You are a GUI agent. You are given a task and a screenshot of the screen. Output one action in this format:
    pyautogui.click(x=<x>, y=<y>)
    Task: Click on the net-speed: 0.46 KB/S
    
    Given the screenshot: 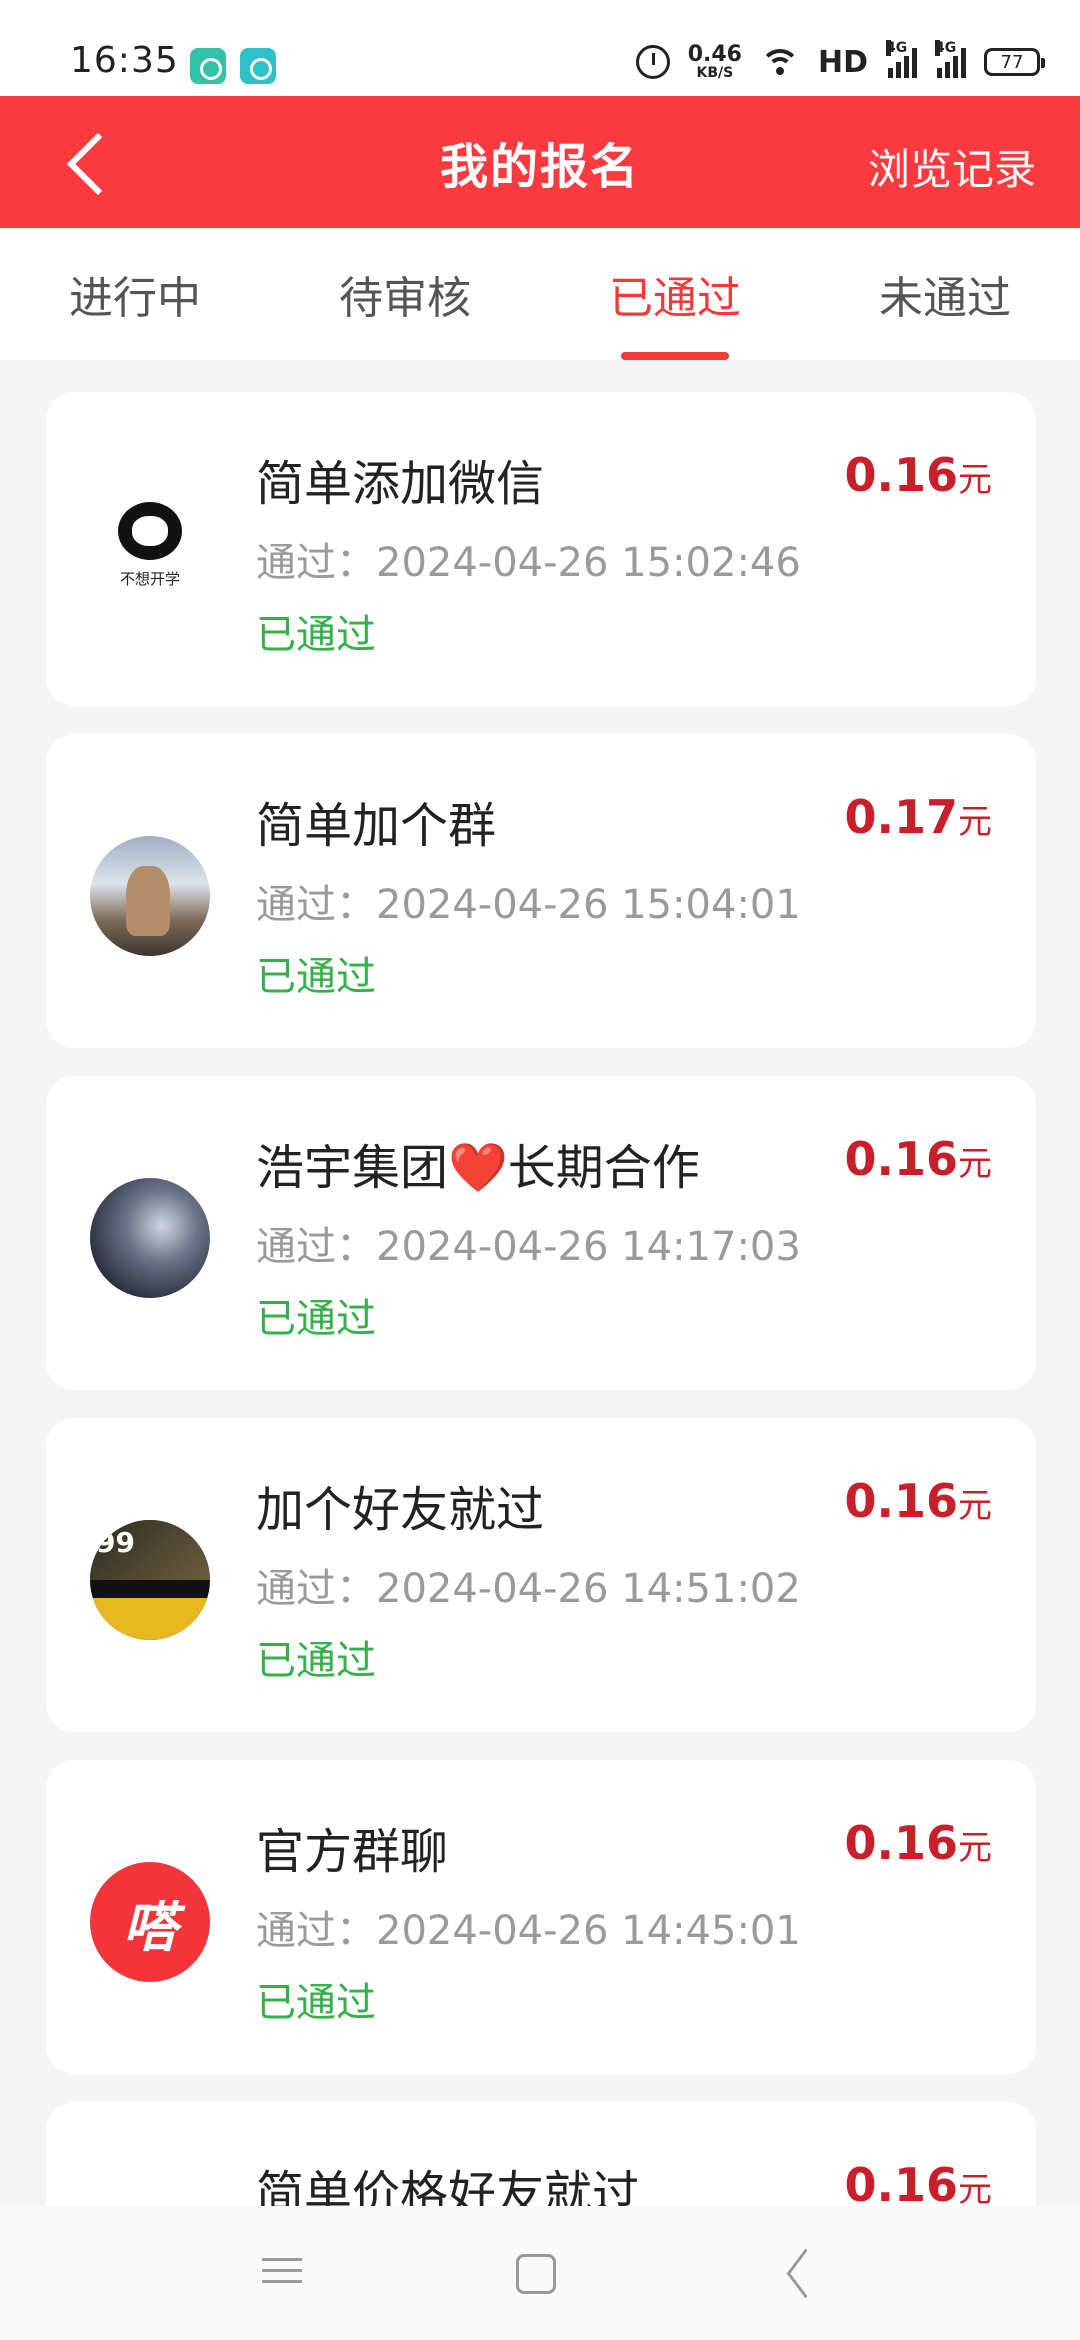 What is the action you would take?
    pyautogui.click(x=714, y=61)
    